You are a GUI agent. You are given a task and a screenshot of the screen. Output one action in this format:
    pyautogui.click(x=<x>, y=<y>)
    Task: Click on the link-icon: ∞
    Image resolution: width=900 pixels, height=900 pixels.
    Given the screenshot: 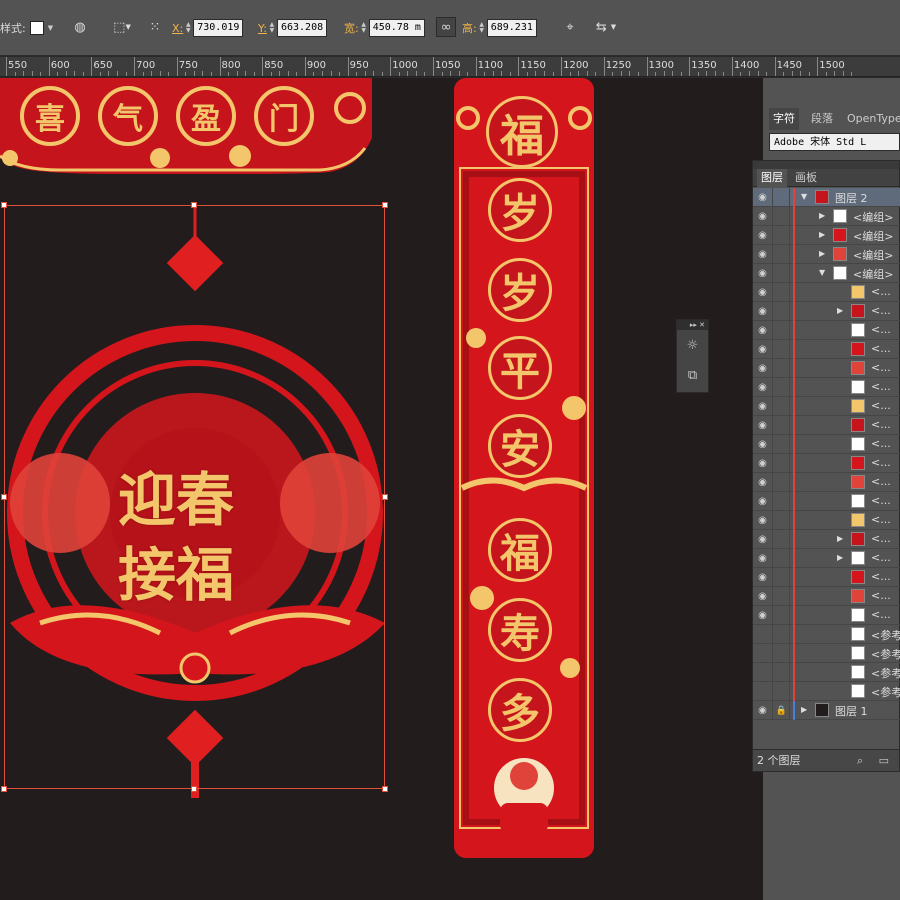 What is the action you would take?
    pyautogui.click(x=446, y=27)
    